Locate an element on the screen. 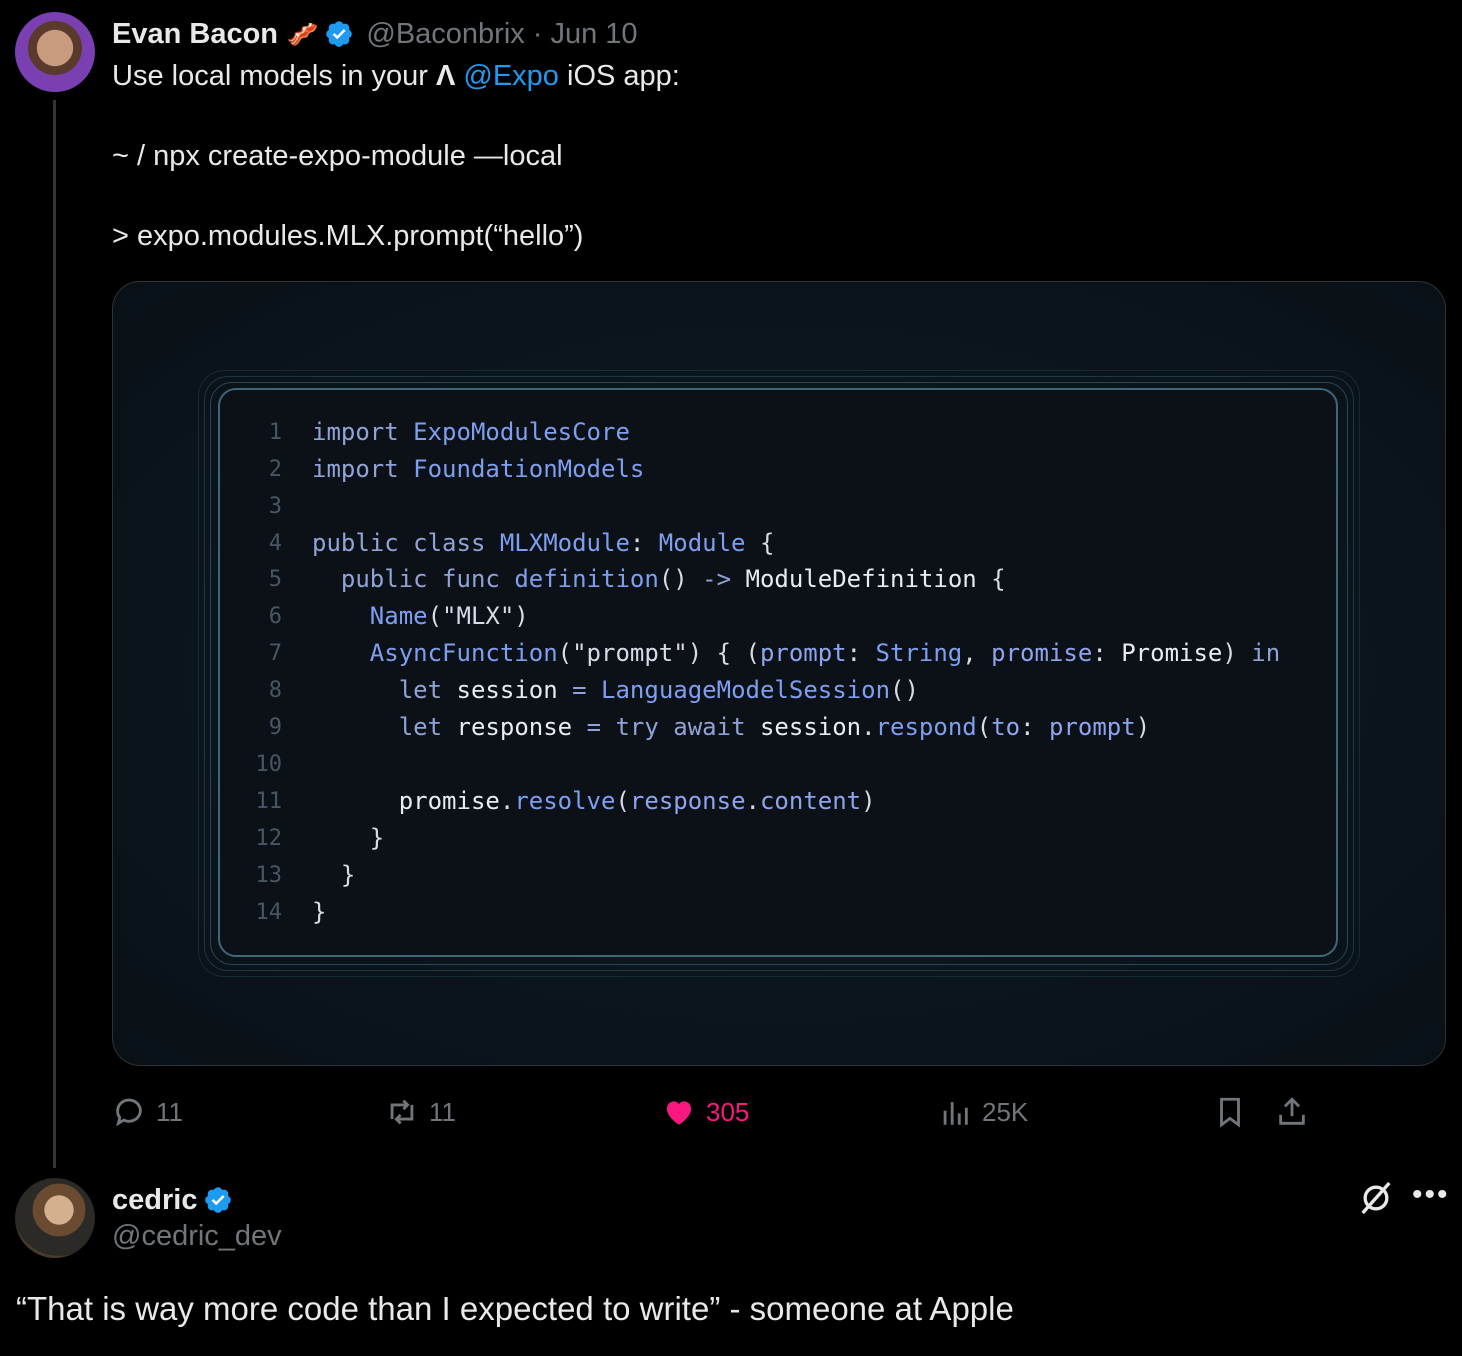 Image resolution: width=1462 pixels, height=1356 pixels. reply-icon is located at coordinates (129, 1112).